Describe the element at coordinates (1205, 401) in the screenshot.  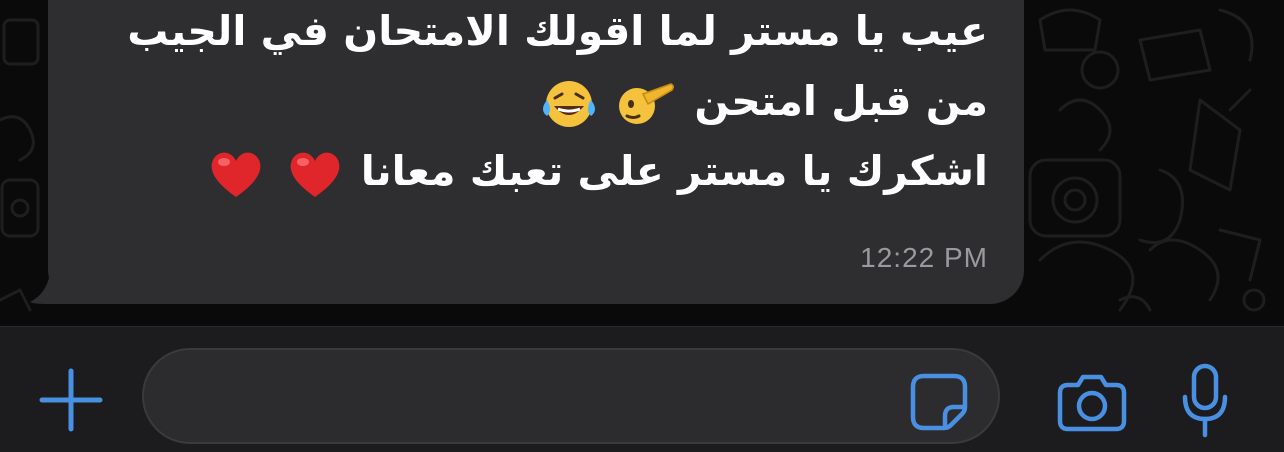
I see `microphone-icon` at that location.